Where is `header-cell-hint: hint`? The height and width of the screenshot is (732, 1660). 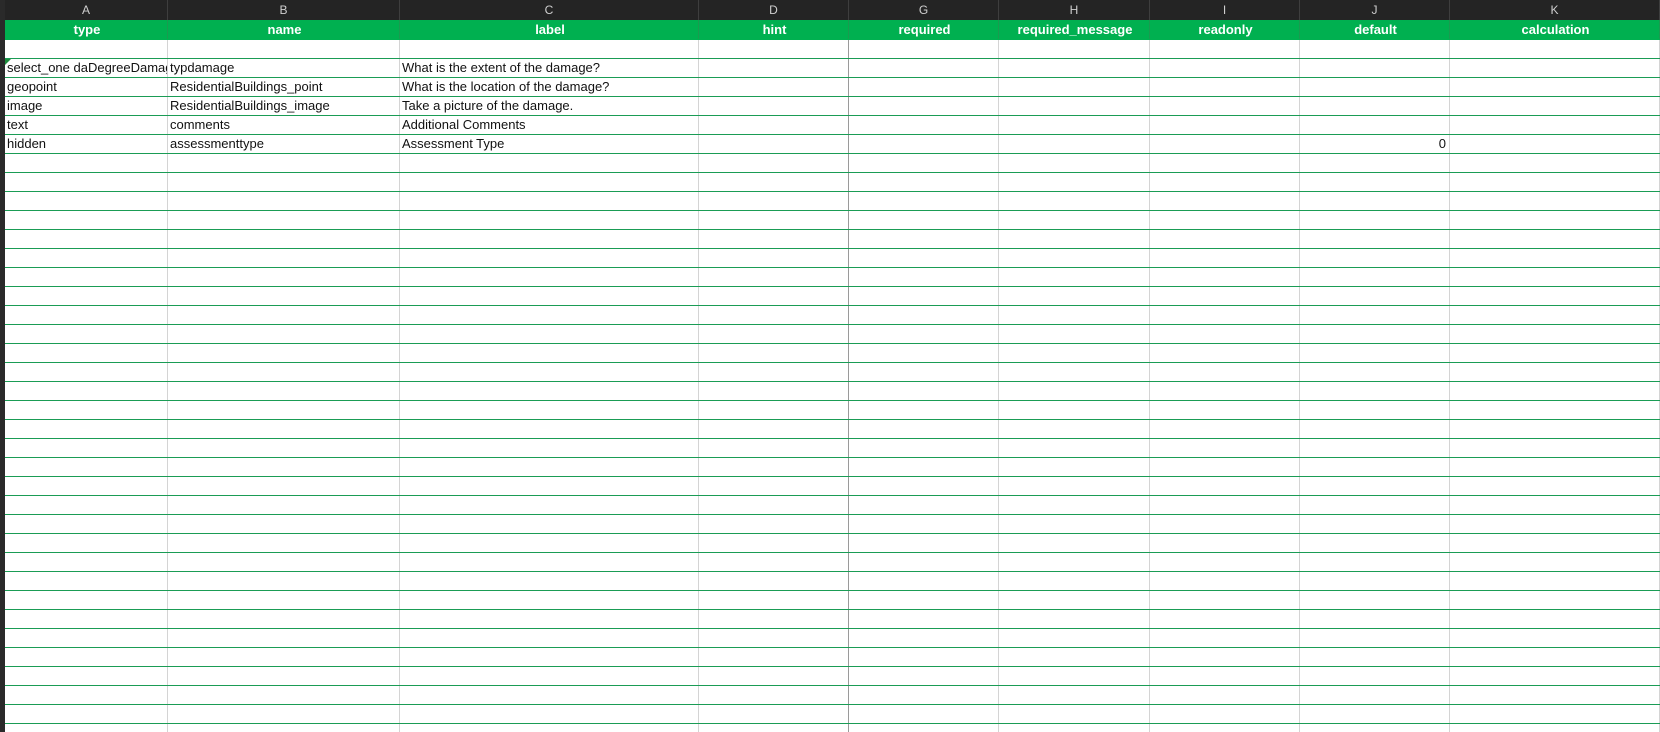
header-cell-hint: hint is located at coordinates (774, 29).